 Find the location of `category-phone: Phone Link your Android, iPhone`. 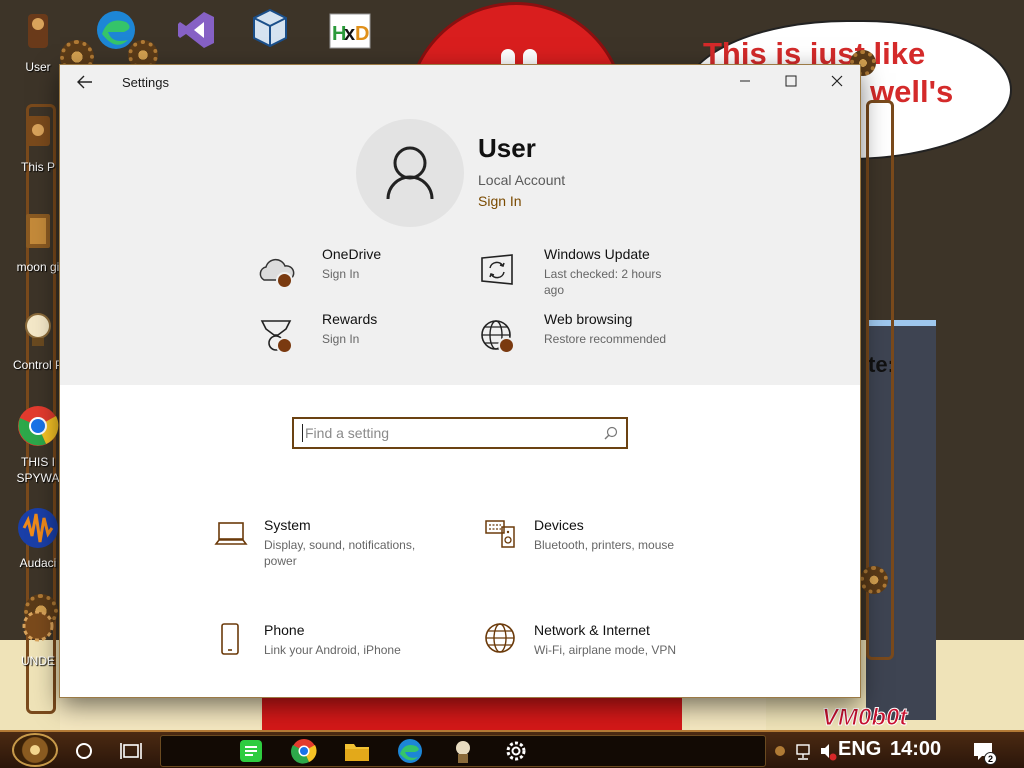

category-phone: Phone Link your Android, iPhone is located at coordinates (334, 652).